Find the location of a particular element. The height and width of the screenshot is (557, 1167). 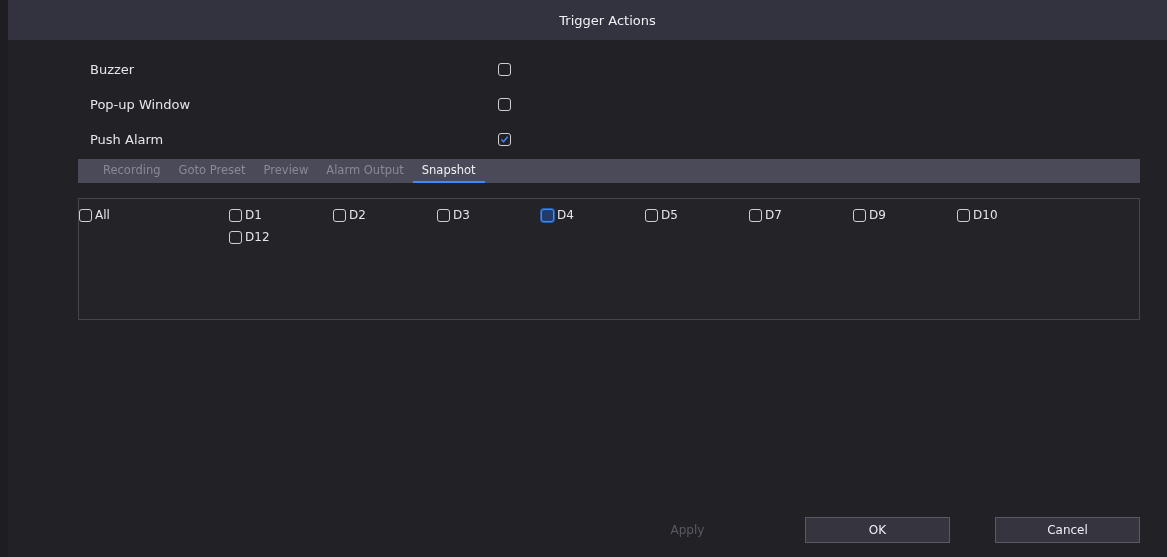

checkbox-label: D3 is located at coordinates (461, 215).